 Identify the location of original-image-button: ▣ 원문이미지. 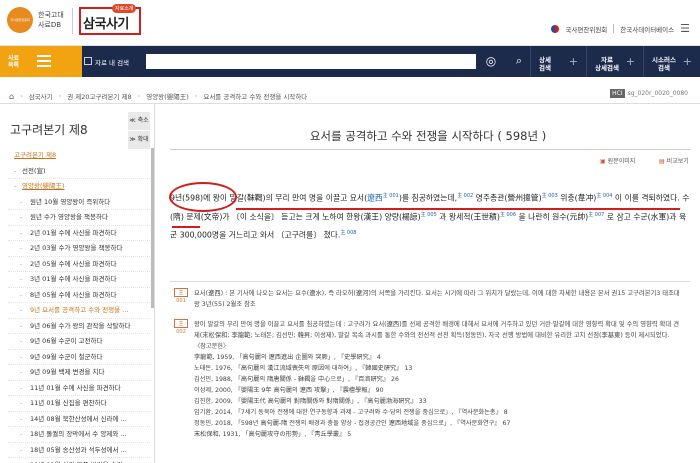
(617, 160).